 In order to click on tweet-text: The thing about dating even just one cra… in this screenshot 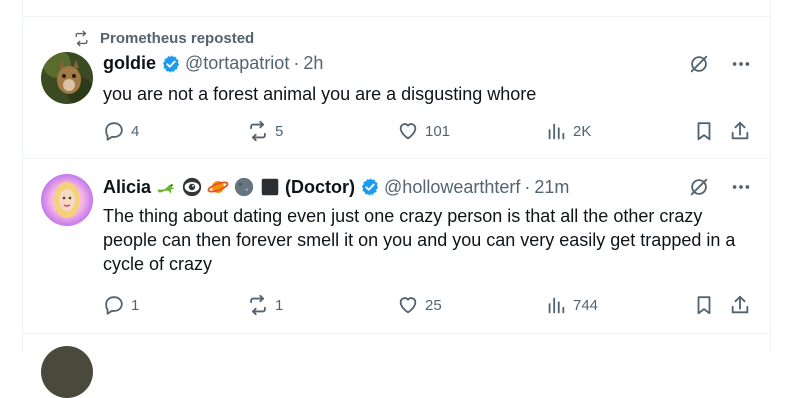, I will do `click(419, 240)`.